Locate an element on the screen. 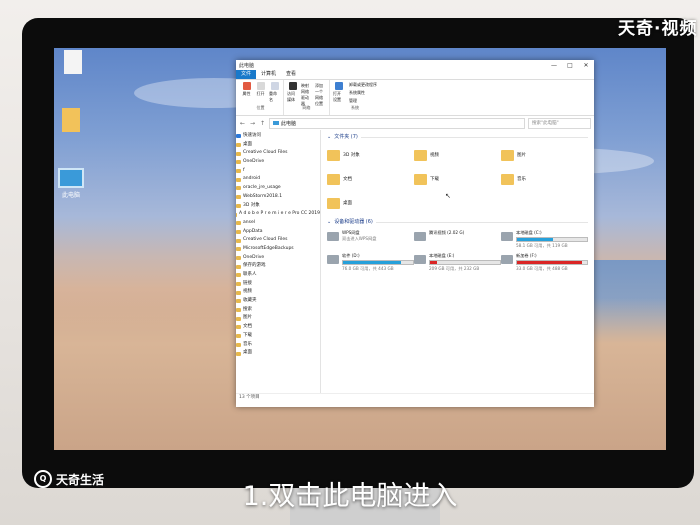 Image resolution: width=700 pixels, height=525 pixels. nav-item: 文档 is located at coordinates (278, 327).